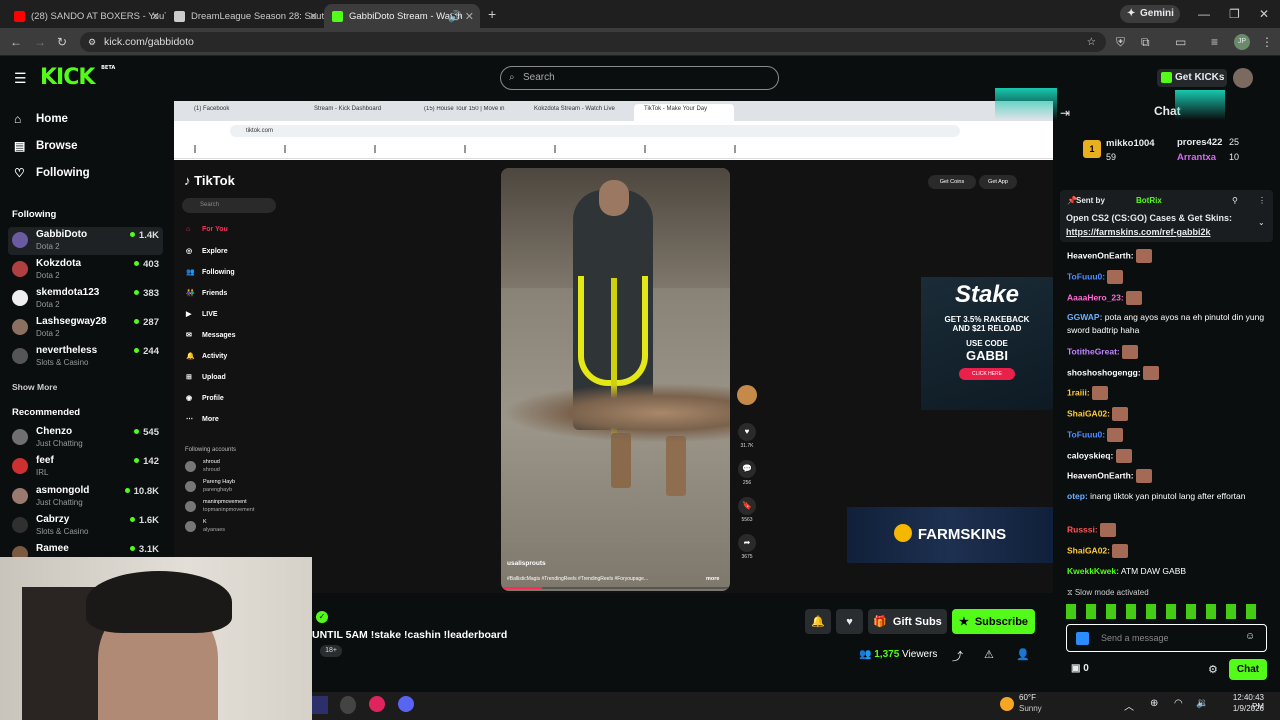 Image resolution: width=1280 pixels, height=720 pixels. What do you see at coordinates (1261, 222) in the screenshot?
I see `chevron-down-icon: ⌄` at bounding box center [1261, 222].